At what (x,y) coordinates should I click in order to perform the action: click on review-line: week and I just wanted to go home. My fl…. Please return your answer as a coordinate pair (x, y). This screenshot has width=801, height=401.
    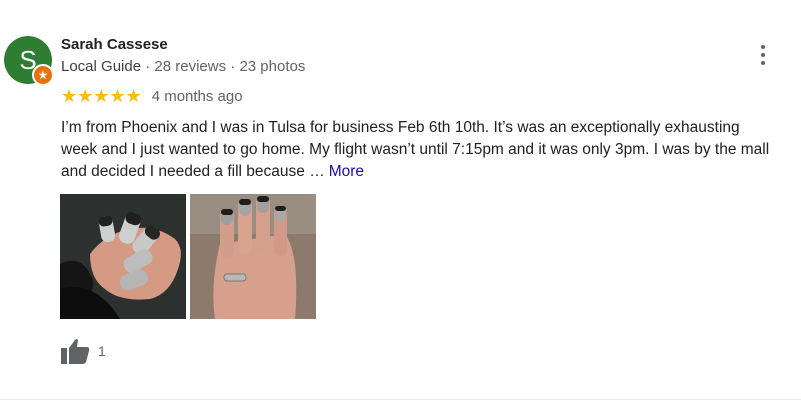
    Looking at the image, I should click on (415, 149).